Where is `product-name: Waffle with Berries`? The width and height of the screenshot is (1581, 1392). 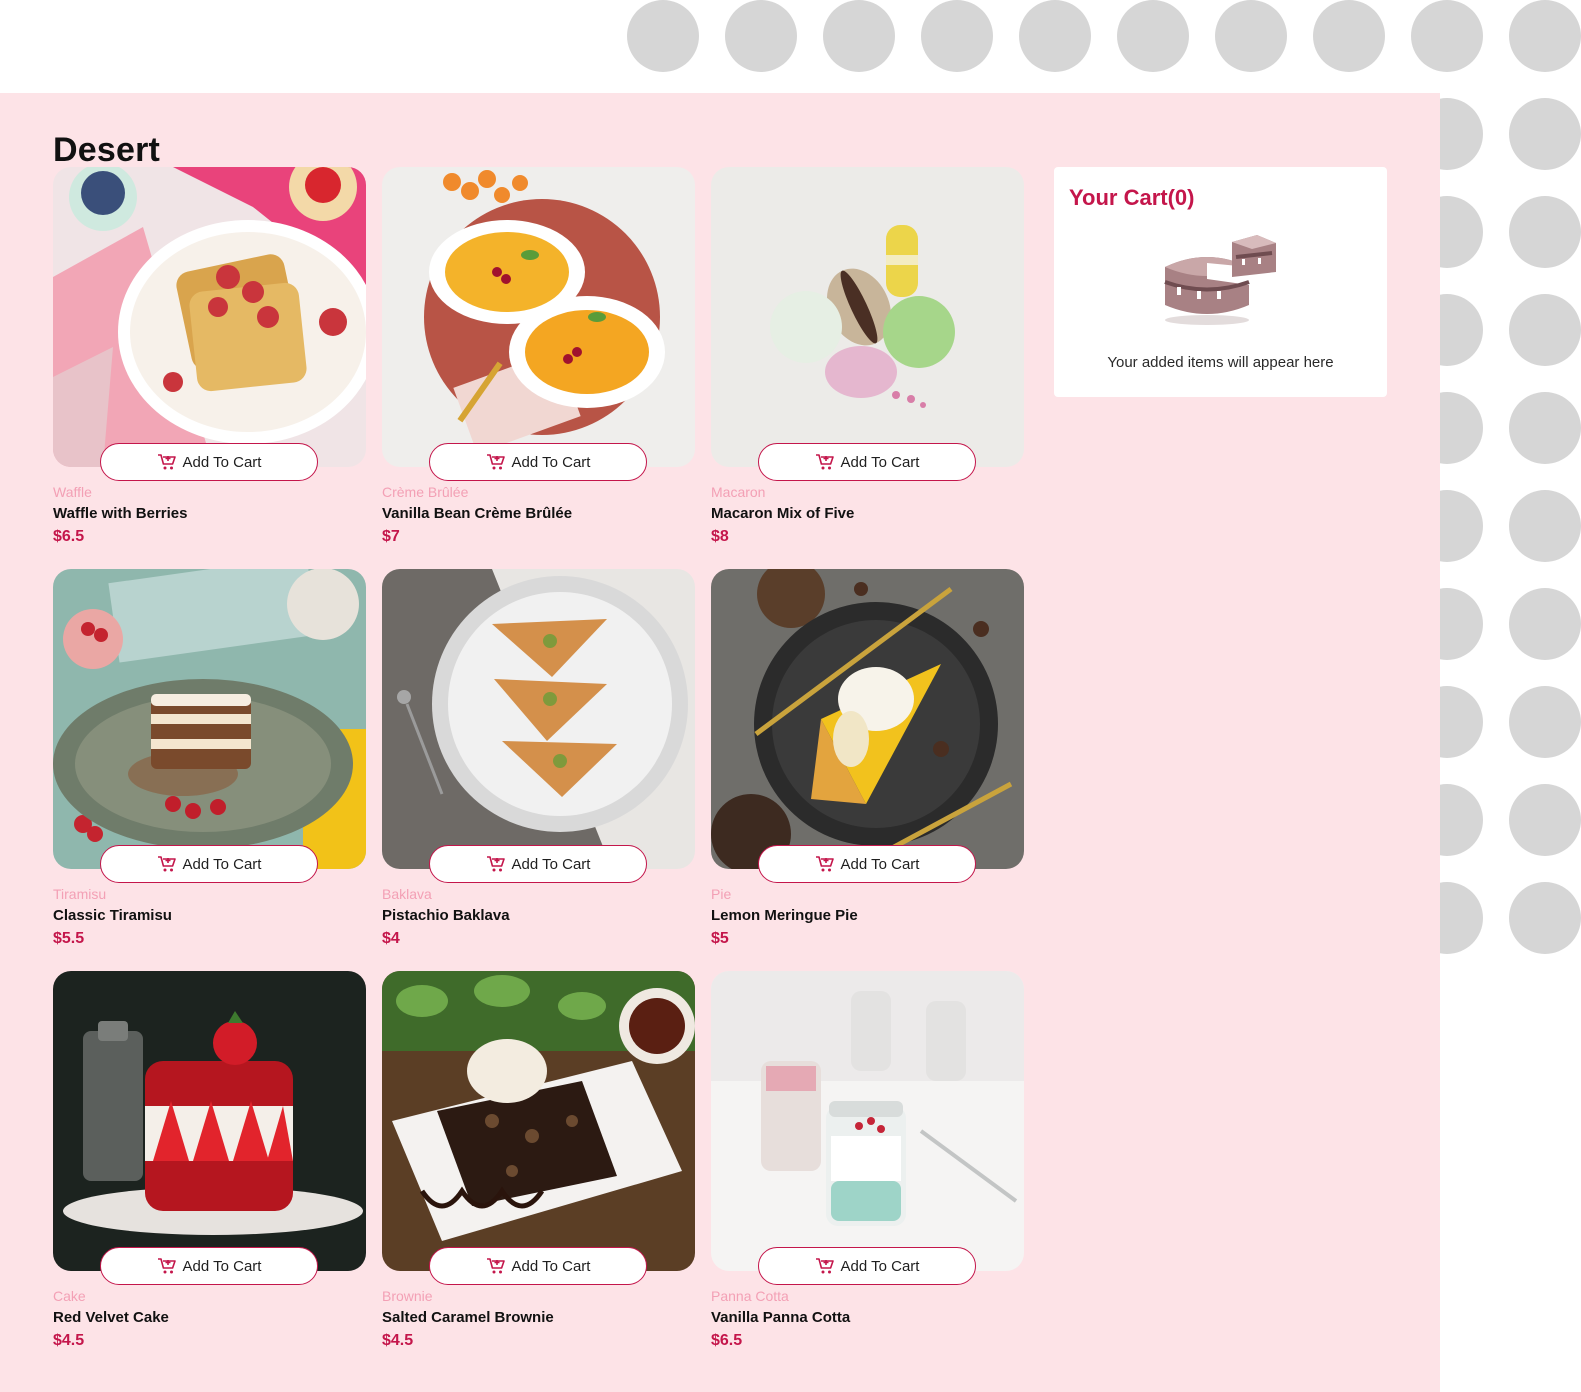 product-name: Waffle with Berries is located at coordinates (120, 513).